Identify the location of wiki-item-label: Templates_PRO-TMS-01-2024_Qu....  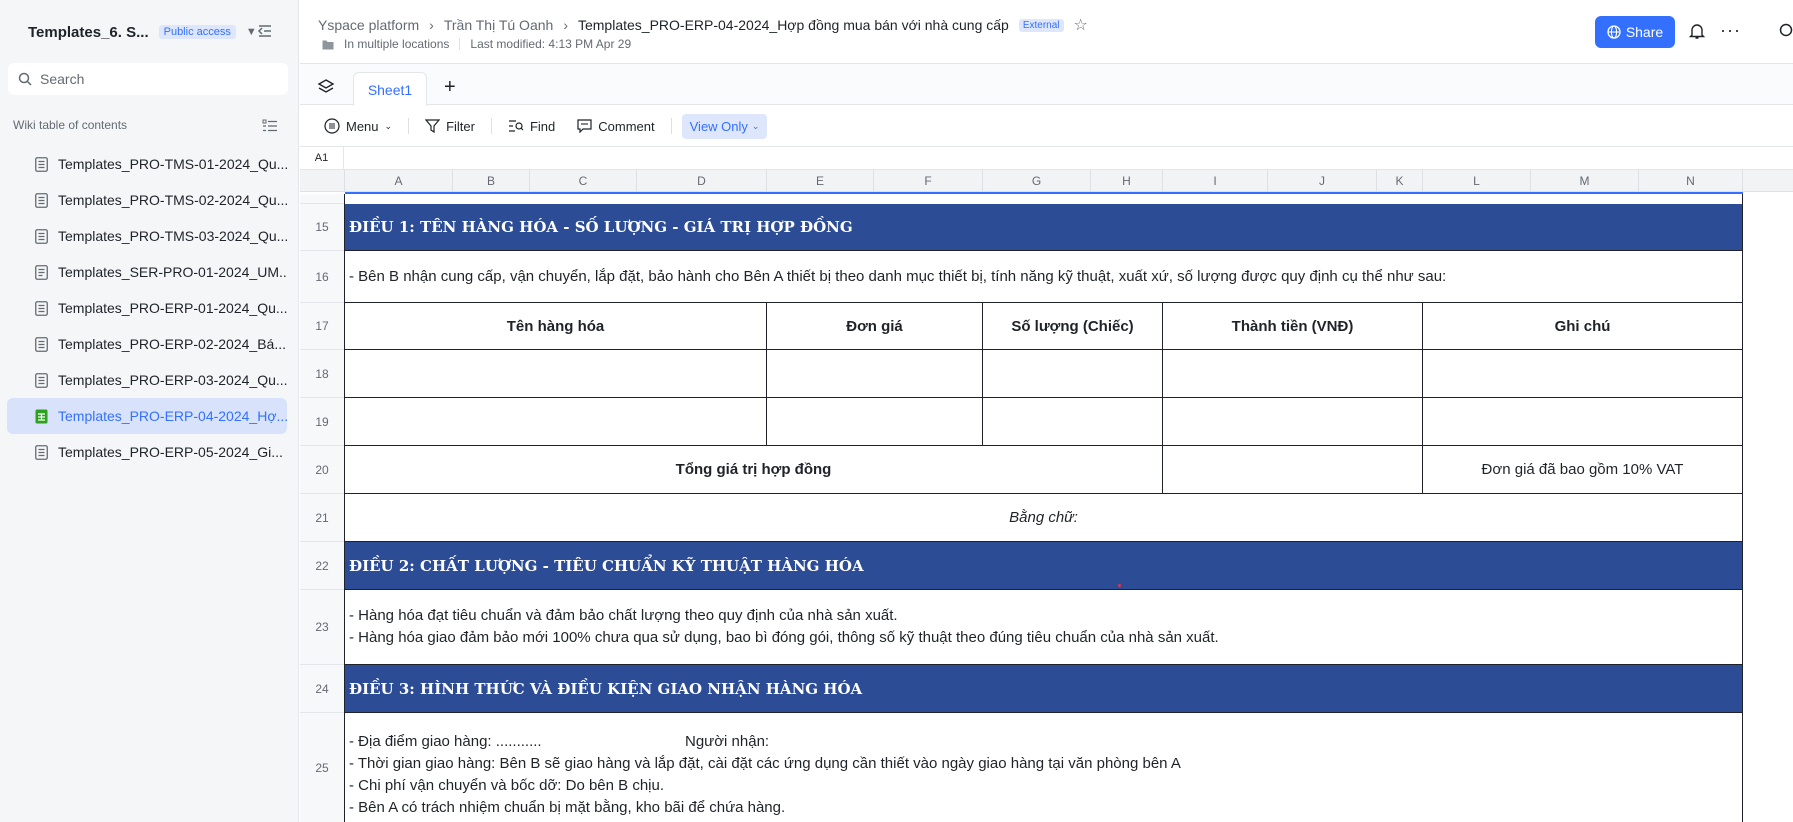
(172, 164).